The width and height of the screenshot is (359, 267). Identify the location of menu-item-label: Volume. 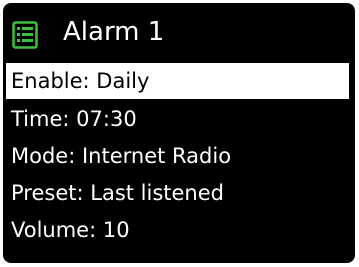
(50, 230).